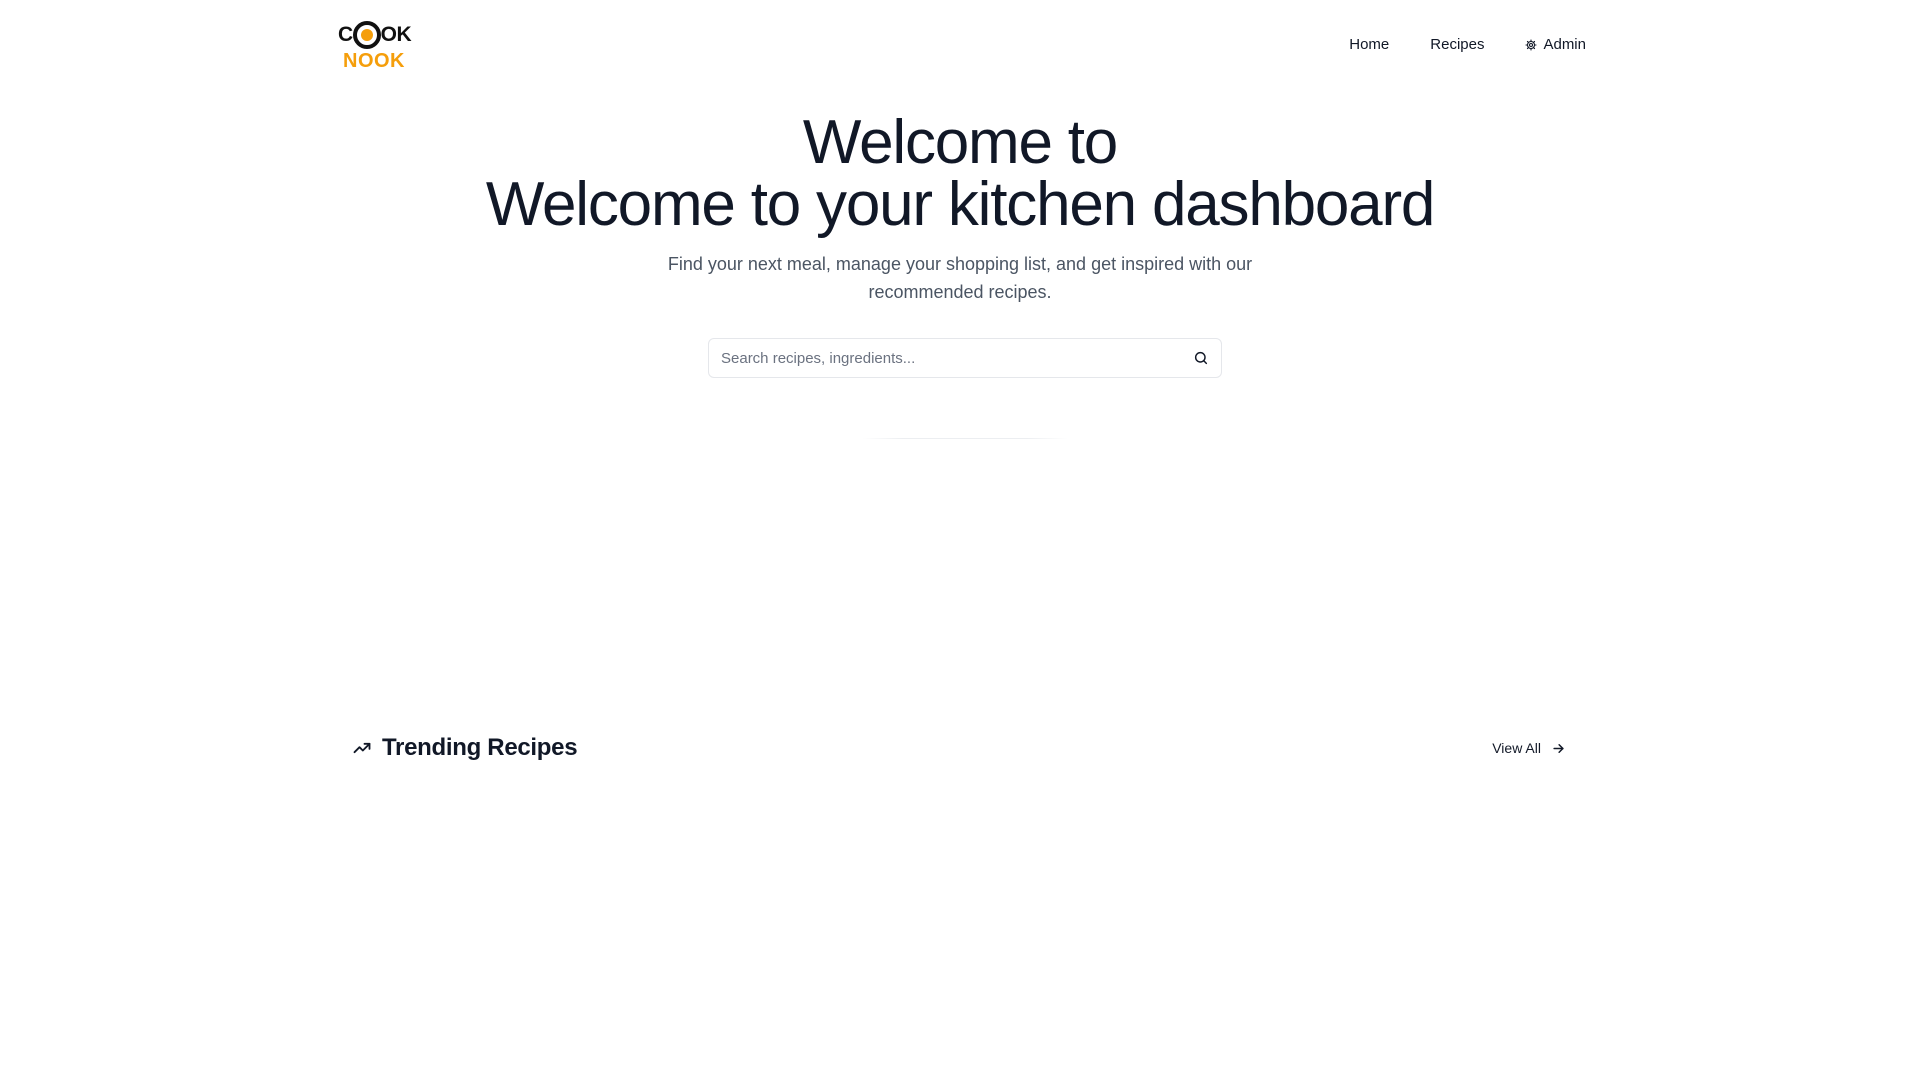  What do you see at coordinates (1516, 748) in the screenshot?
I see `view-all-label: View All` at bounding box center [1516, 748].